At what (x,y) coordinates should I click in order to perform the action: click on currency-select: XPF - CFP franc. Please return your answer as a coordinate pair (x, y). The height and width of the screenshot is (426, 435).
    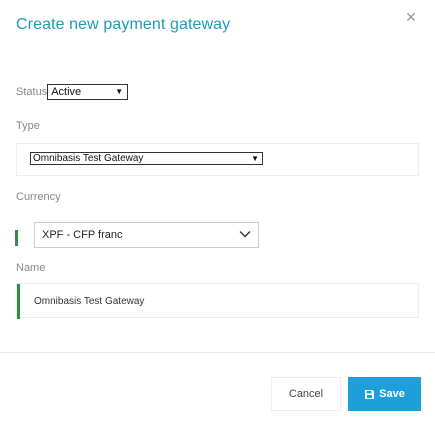
    Looking at the image, I should click on (146, 235).